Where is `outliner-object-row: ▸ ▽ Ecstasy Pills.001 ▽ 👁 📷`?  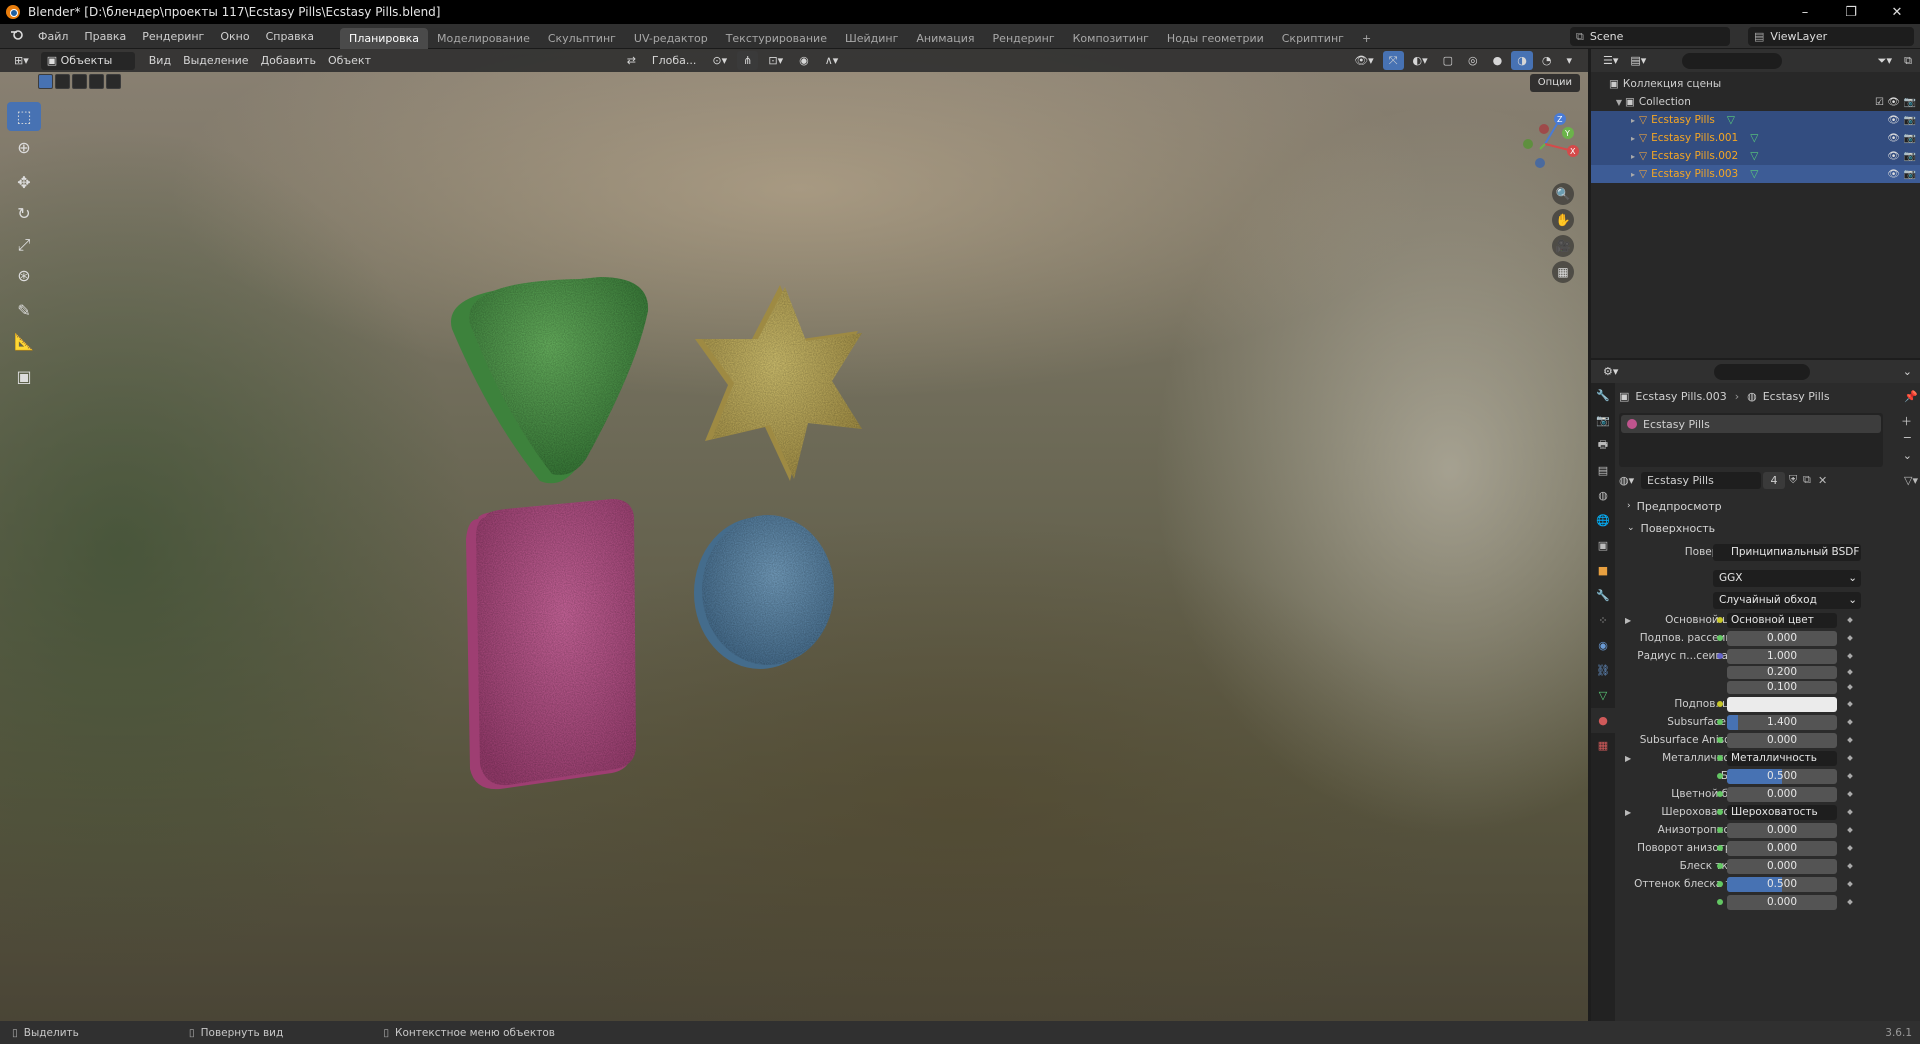
outliner-object-row: ▸ ▽ Ecstasy Pills.001 ▽ 👁 📷 is located at coordinates (1755, 138).